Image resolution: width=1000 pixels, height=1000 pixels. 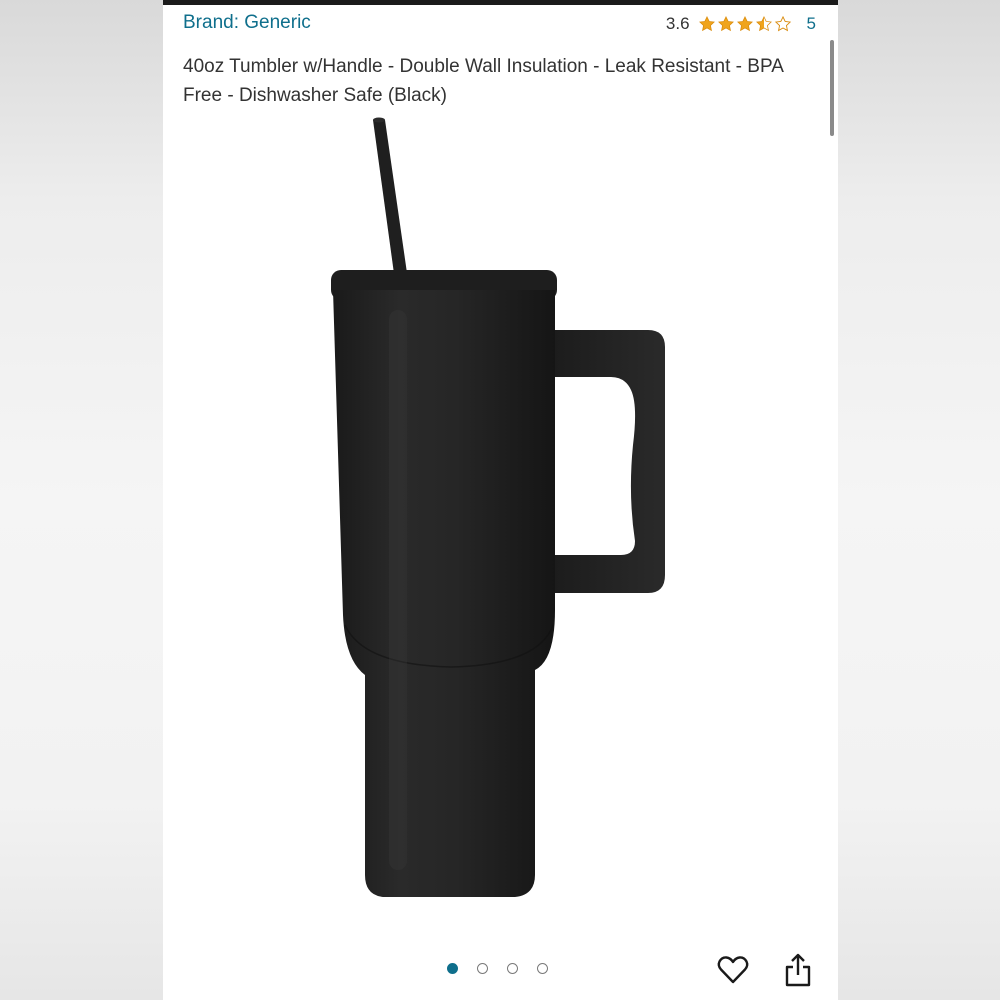 What do you see at coordinates (500, 2) in the screenshot?
I see `status-bar` at bounding box center [500, 2].